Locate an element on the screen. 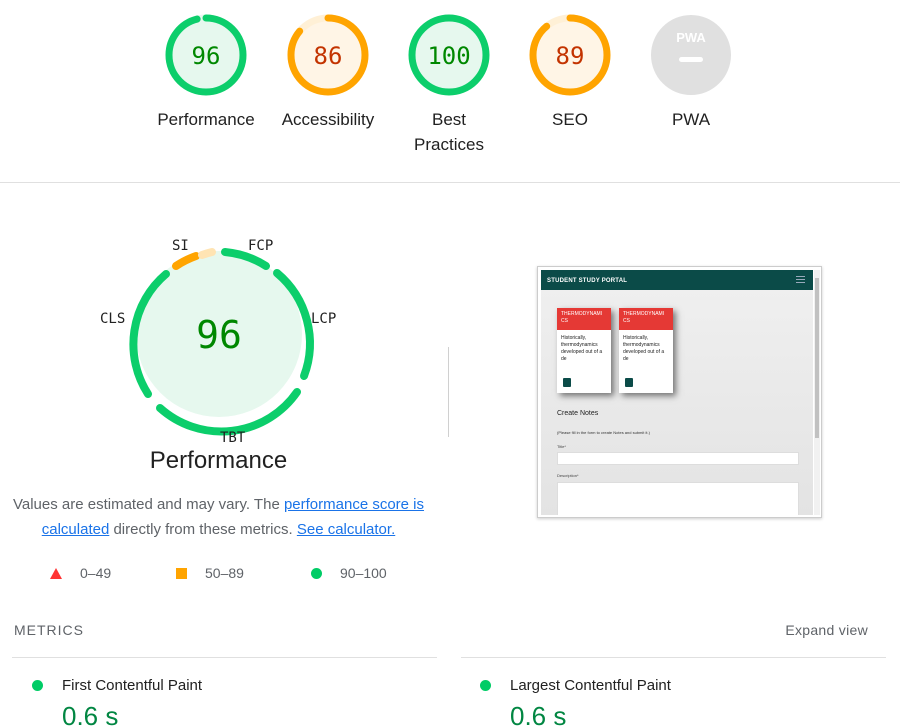 The width and height of the screenshot is (900, 728). legend-fail: 0–49 is located at coordinates (80, 573).